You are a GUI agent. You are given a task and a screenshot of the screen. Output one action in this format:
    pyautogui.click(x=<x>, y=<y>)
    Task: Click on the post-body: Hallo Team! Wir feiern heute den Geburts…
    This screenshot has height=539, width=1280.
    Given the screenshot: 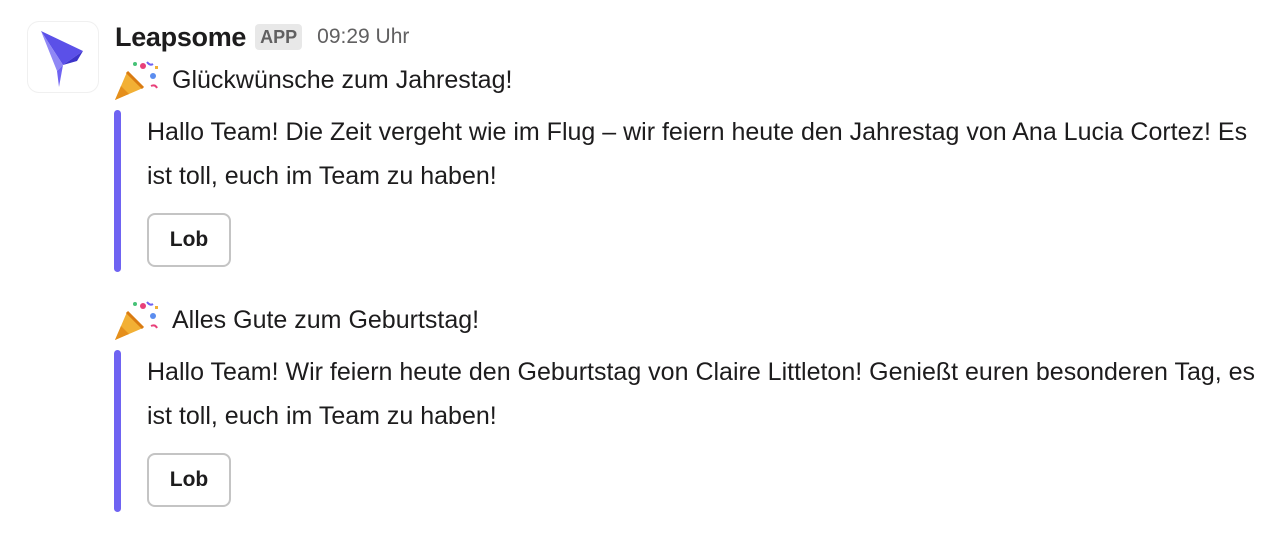 What is the action you would take?
    pyautogui.click(x=701, y=394)
    